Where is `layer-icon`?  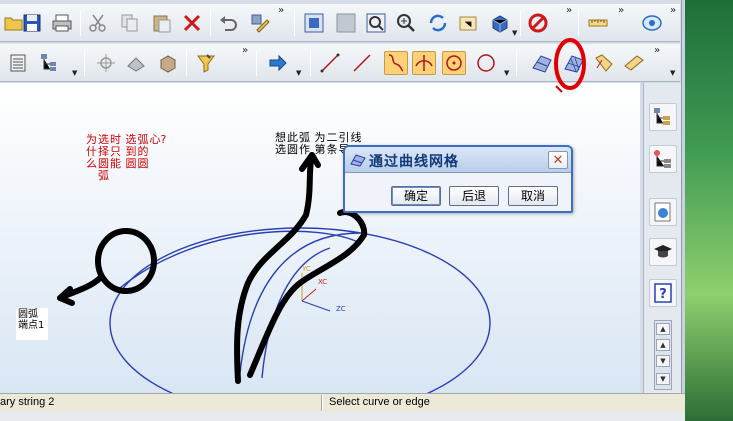 layer-icon is located at coordinates (18, 63).